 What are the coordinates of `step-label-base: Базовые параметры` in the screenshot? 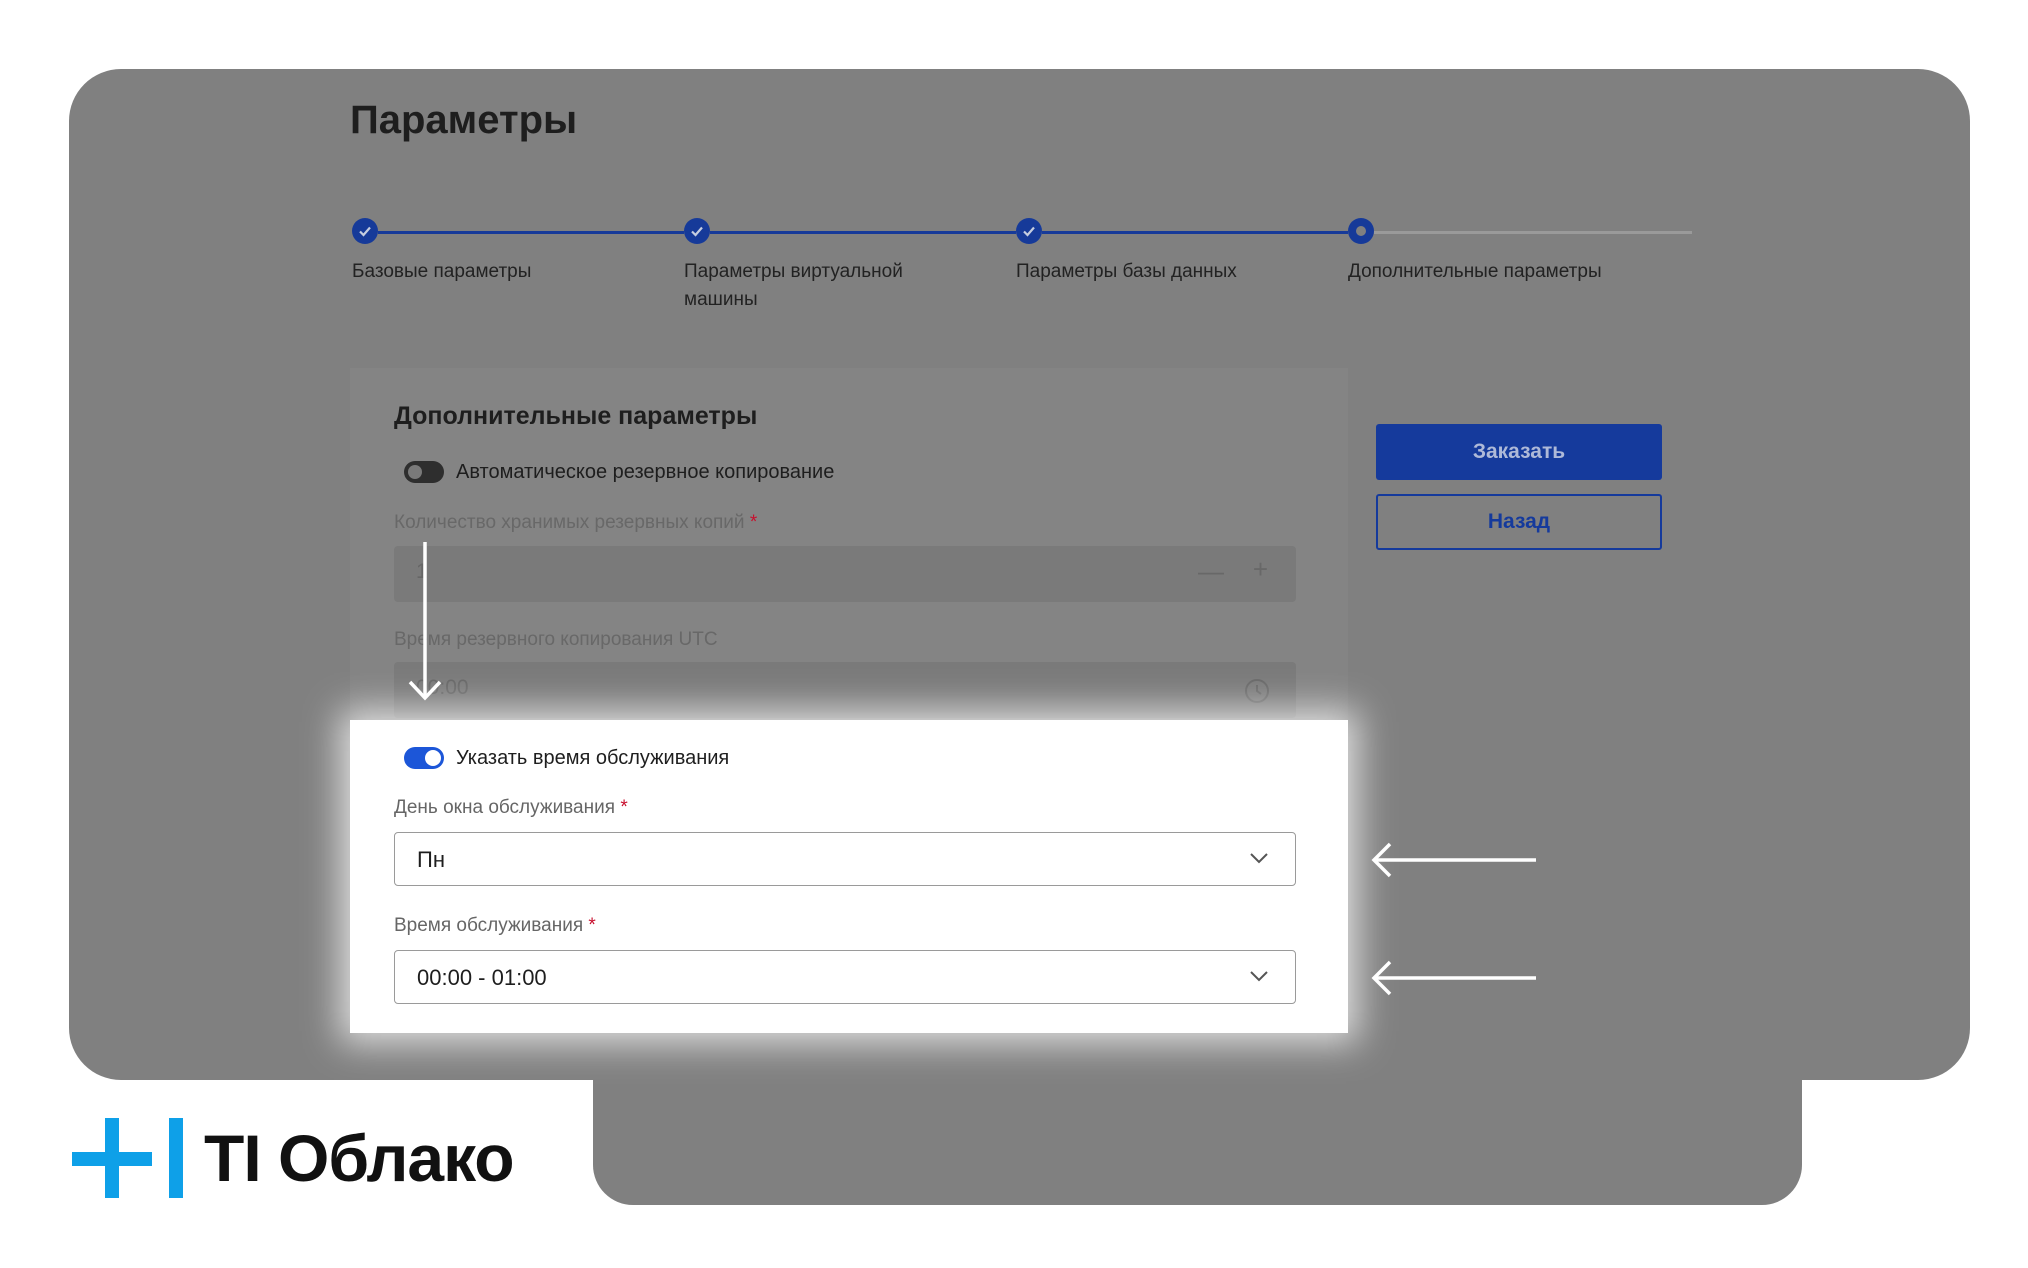 It's located at (492, 272).